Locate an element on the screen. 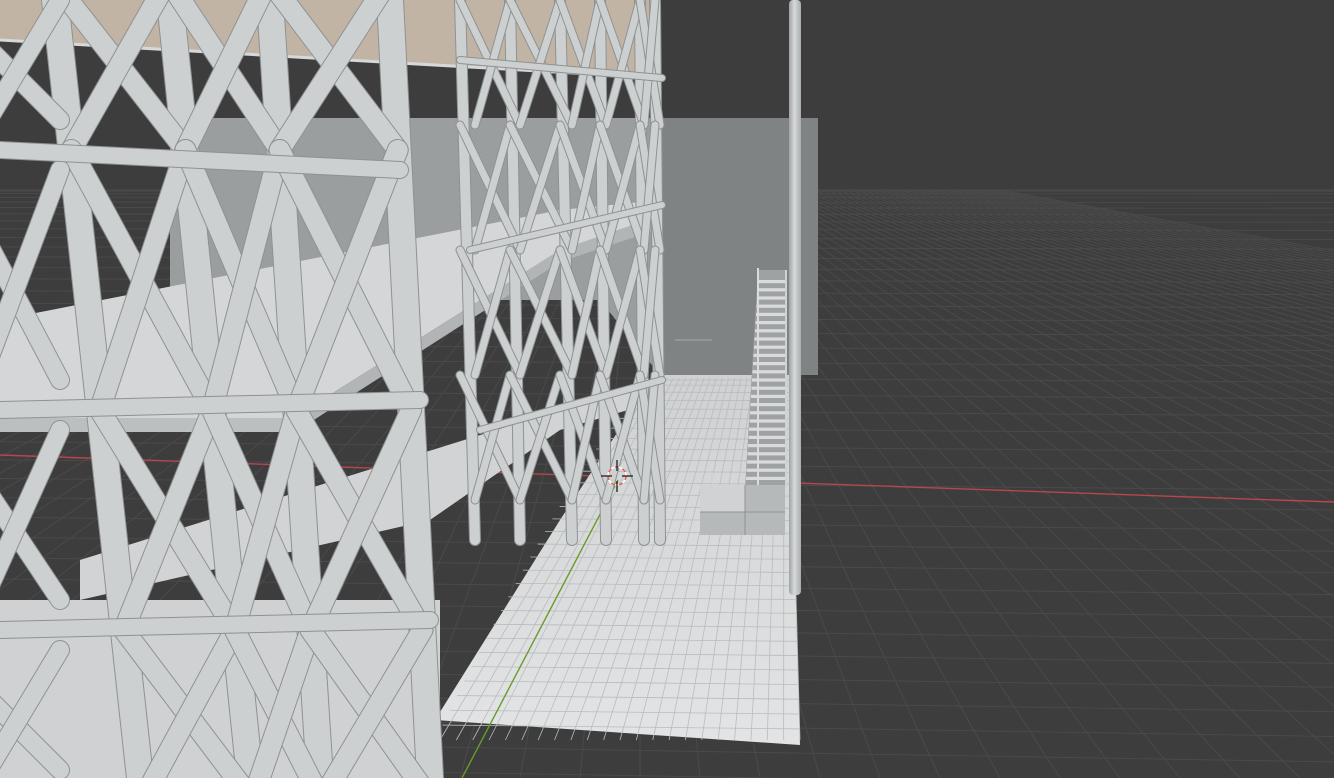 The width and height of the screenshot is (1334, 778). vertical-pole is located at coordinates (795, 297).